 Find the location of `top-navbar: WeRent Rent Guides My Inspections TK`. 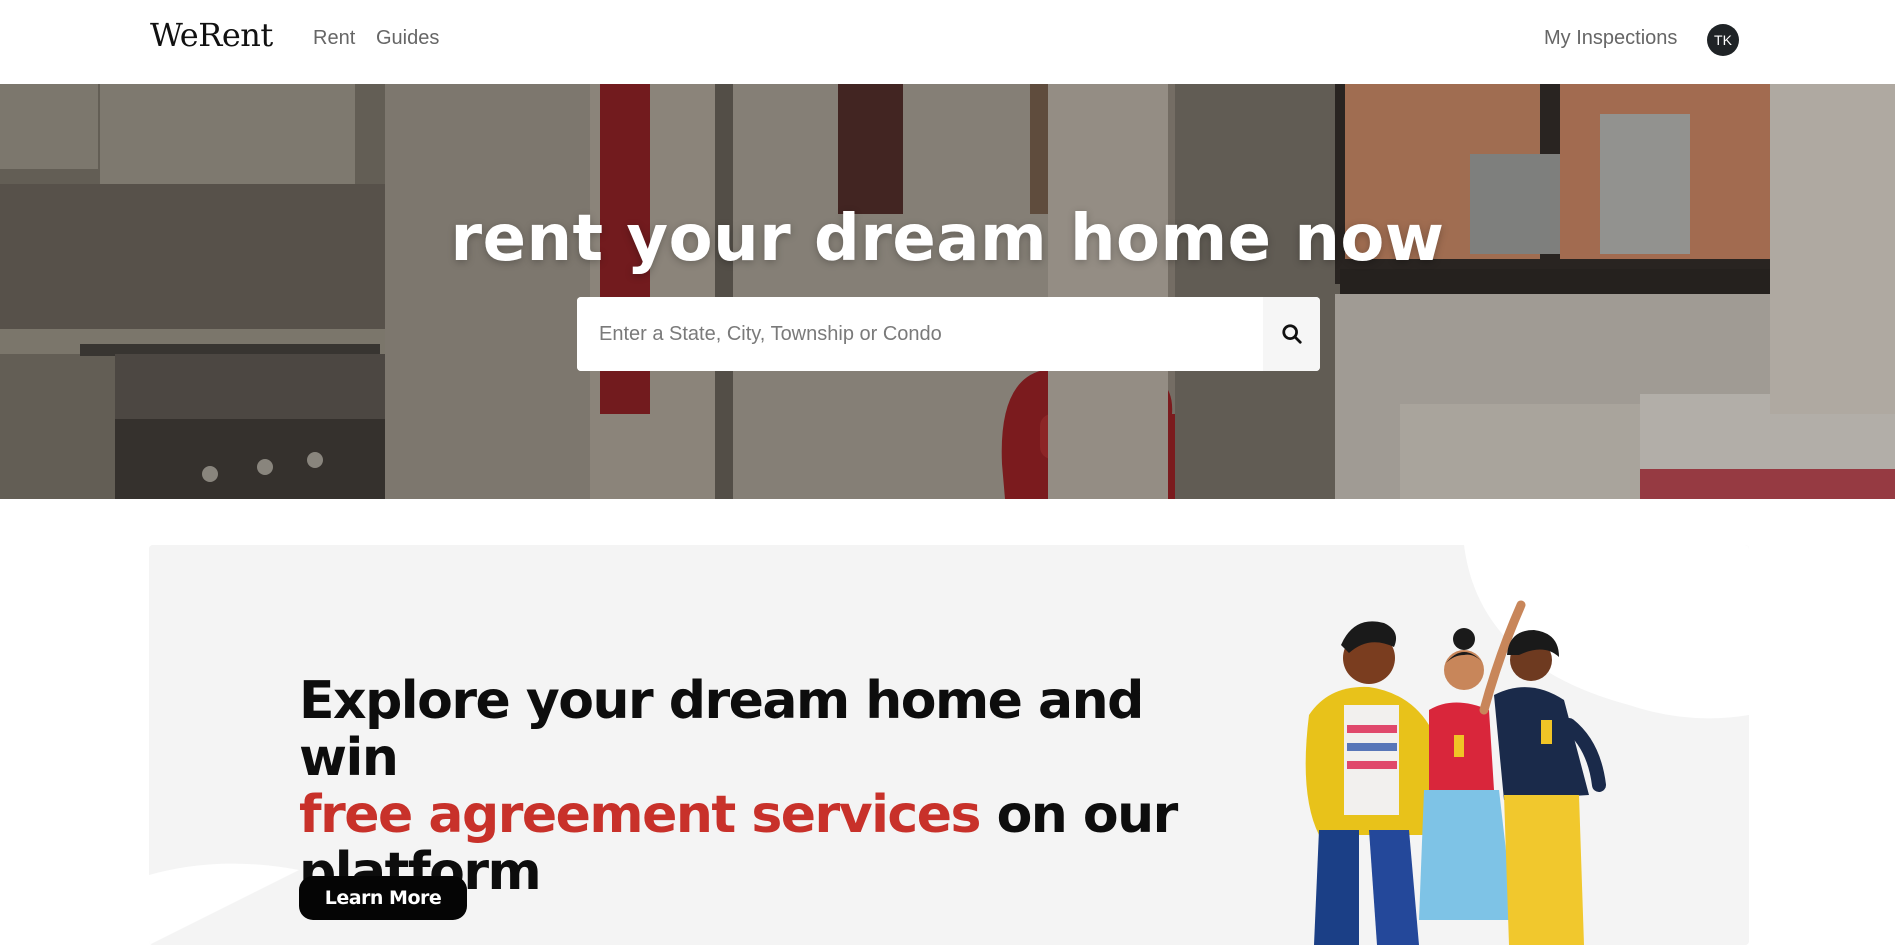

top-navbar: WeRent Rent Guides My Inspections TK is located at coordinates (947, 42).